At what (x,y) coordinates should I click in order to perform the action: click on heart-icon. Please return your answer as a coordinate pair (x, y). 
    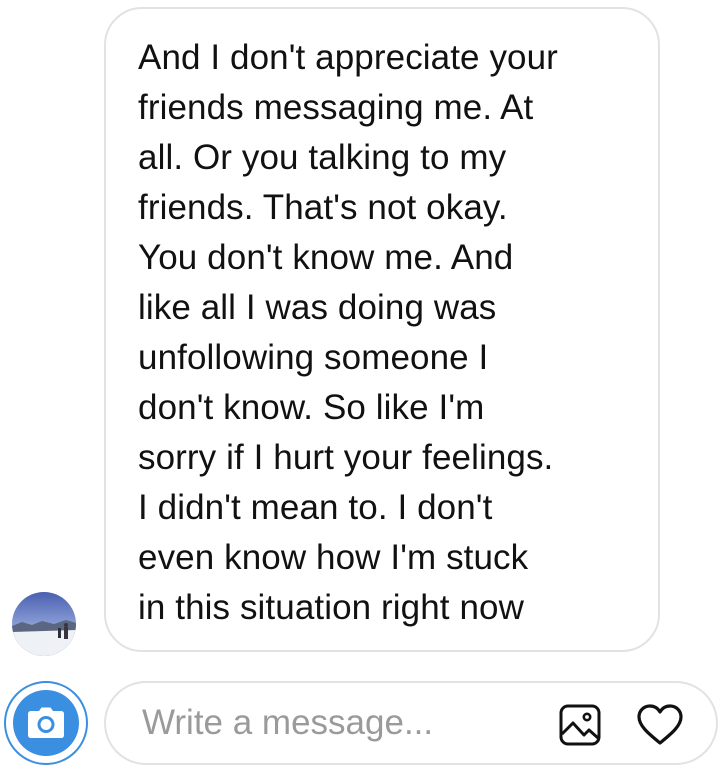
    Looking at the image, I should click on (660, 724).